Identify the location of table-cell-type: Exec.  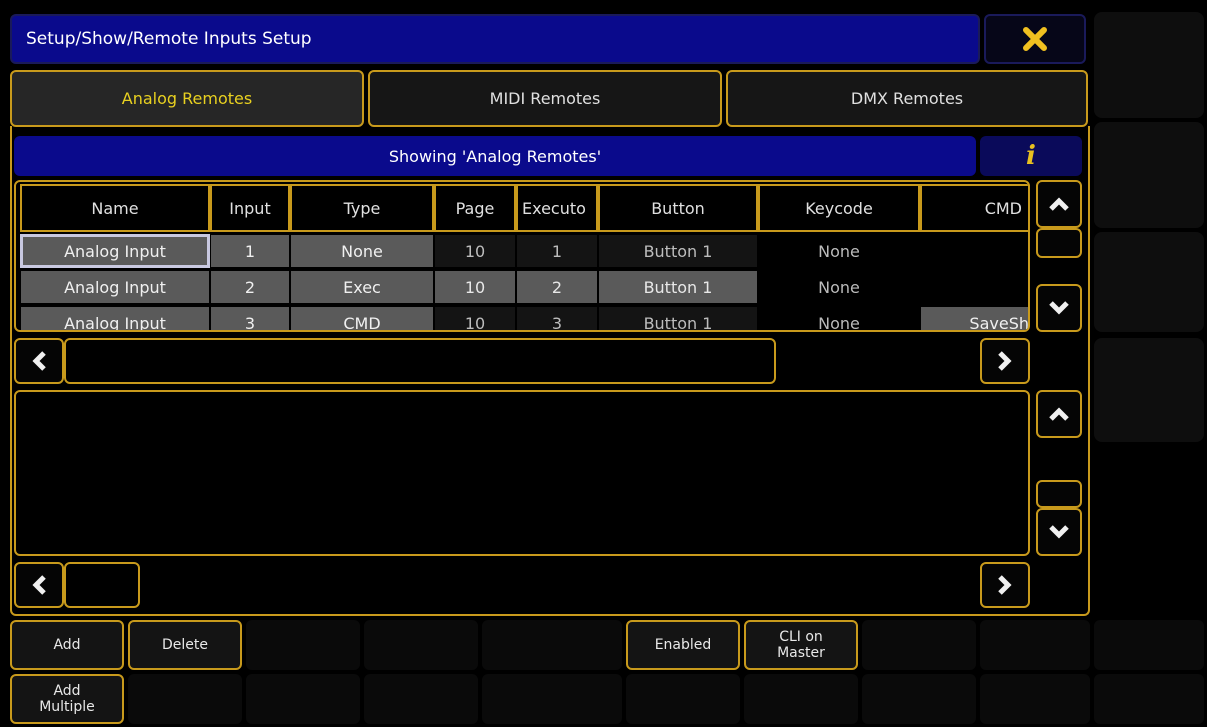
(362, 287).